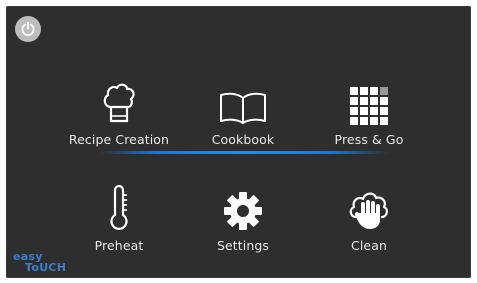 The image size is (477, 283). I want to click on divider, so click(244, 152).